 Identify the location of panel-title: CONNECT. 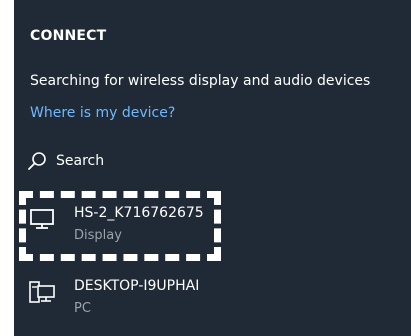
(68, 36).